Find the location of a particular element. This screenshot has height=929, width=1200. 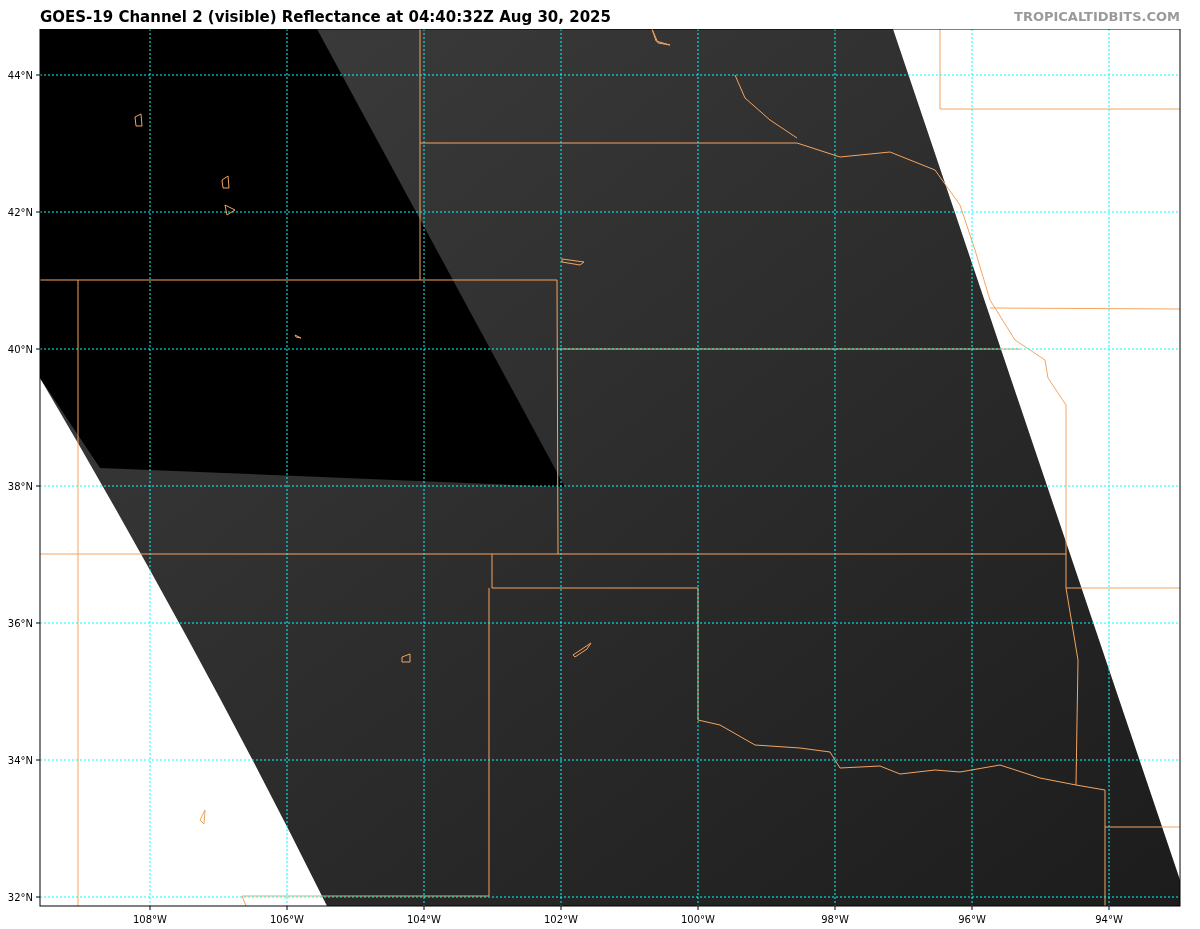

longitude-label: 106°W is located at coordinates (287, 919).